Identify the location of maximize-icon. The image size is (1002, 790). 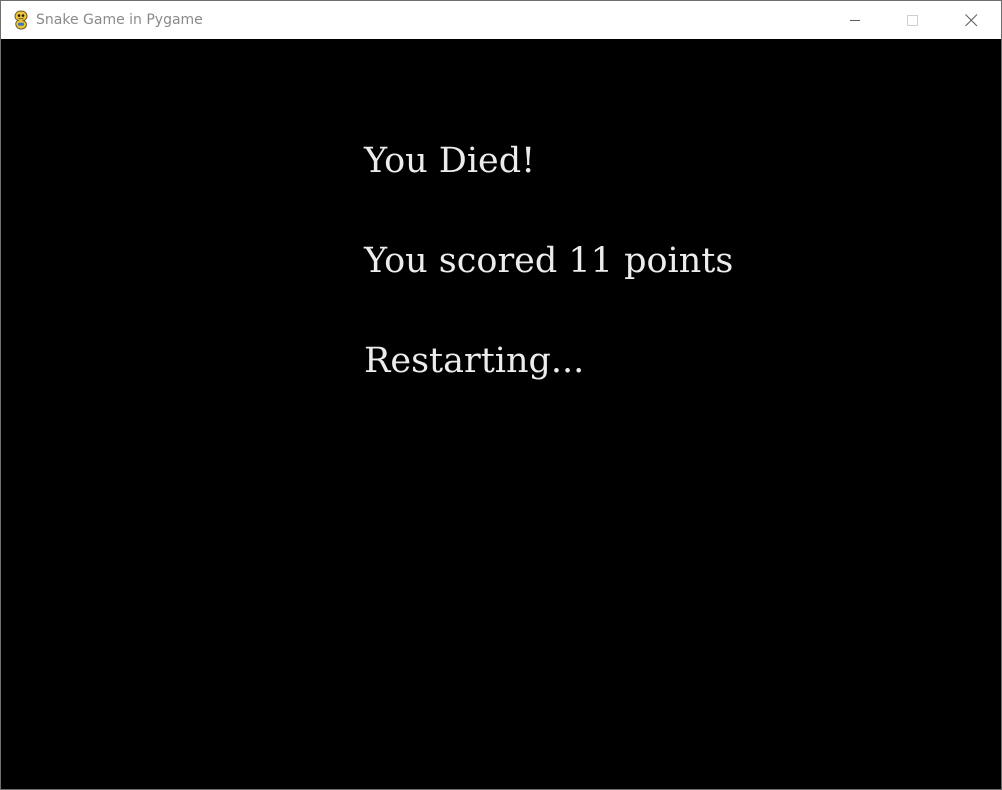
(912, 20).